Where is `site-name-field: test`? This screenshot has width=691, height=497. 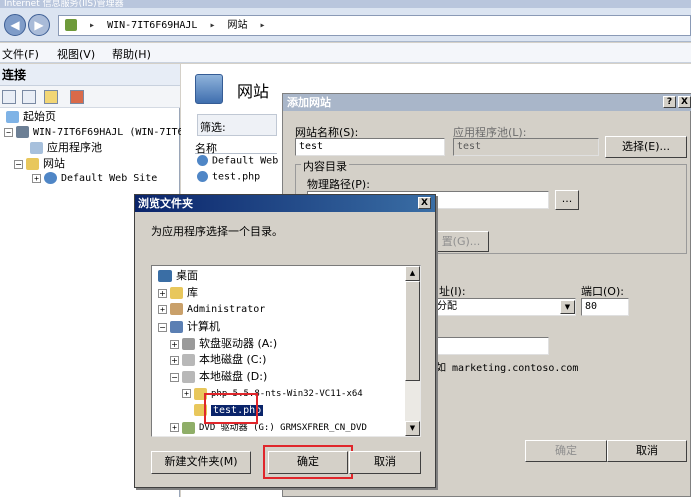
site-name-field: test is located at coordinates (370, 147).